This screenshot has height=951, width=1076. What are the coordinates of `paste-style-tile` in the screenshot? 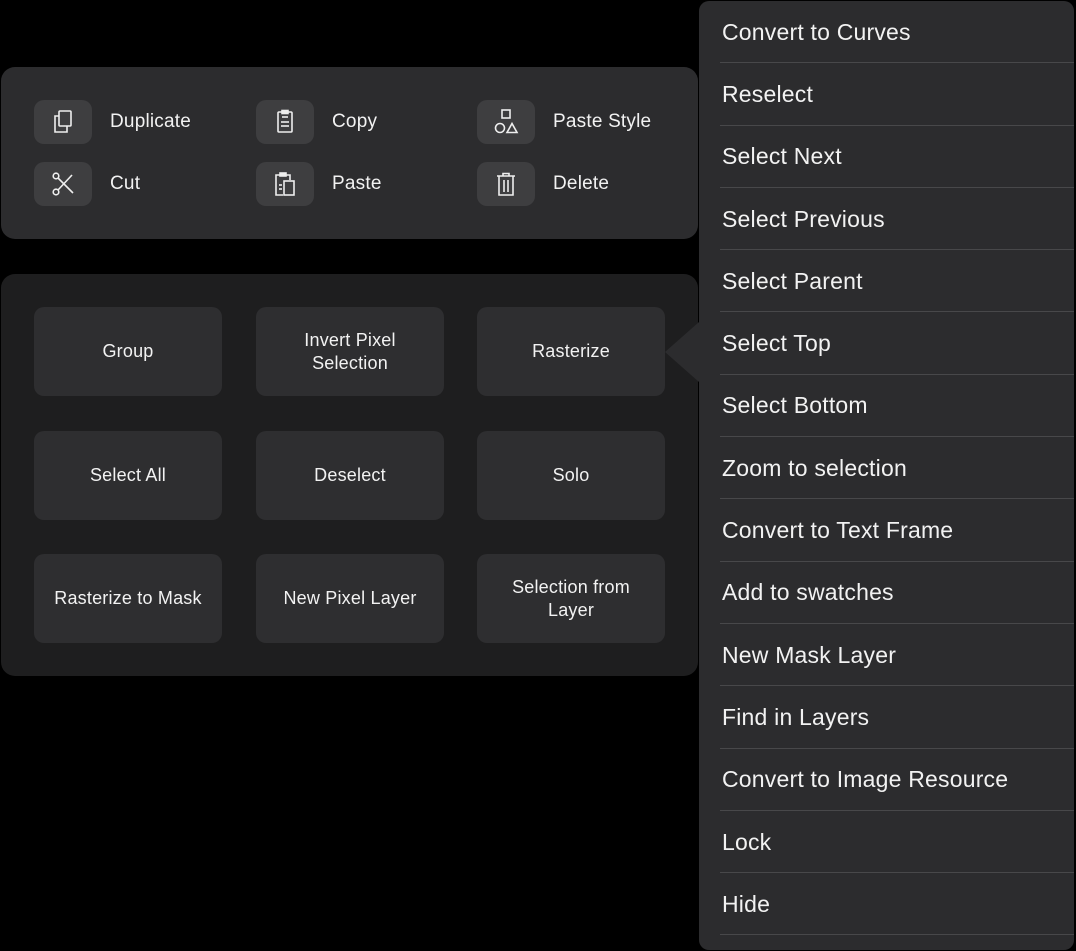 It's located at (506, 122).